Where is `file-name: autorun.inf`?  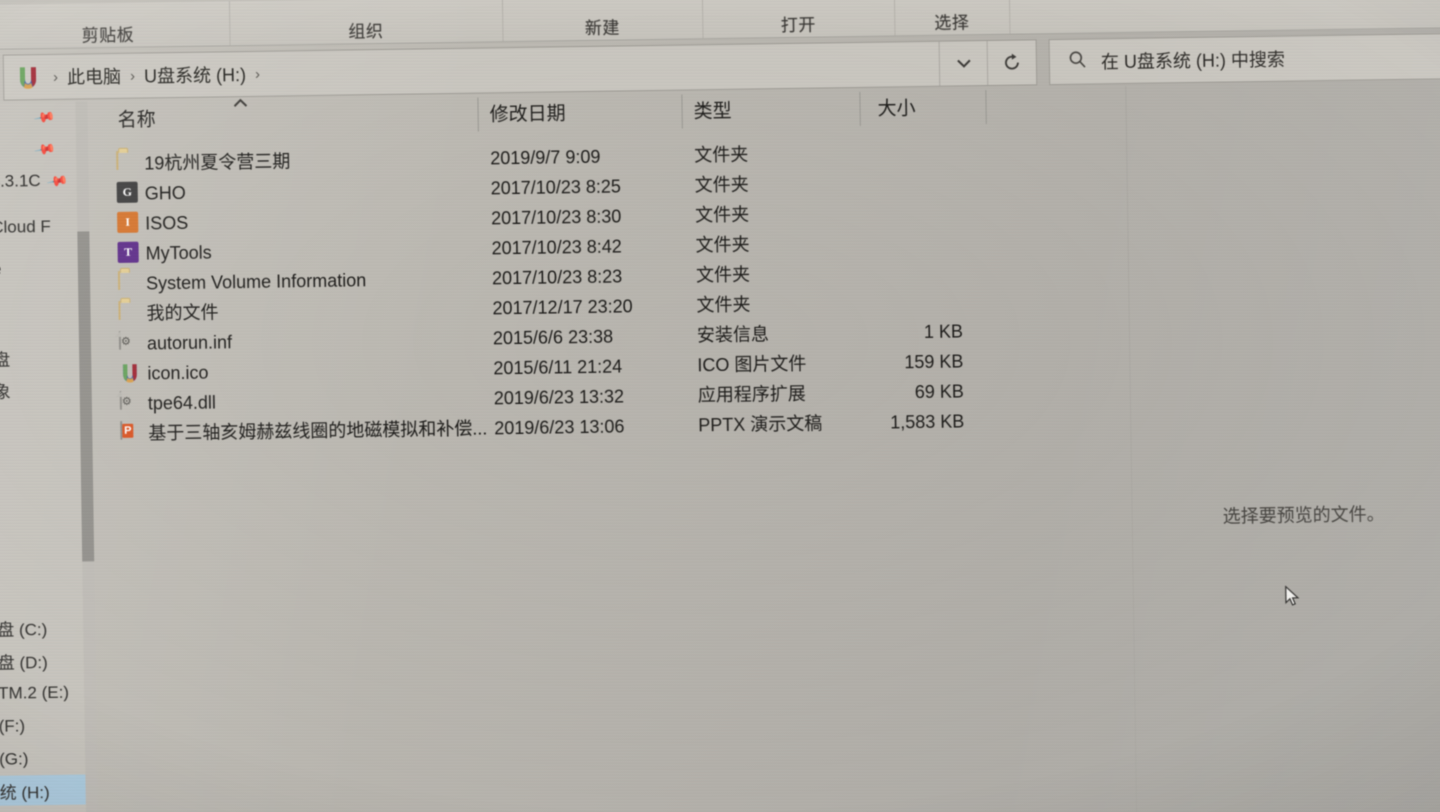 file-name: autorun.inf is located at coordinates (189, 342).